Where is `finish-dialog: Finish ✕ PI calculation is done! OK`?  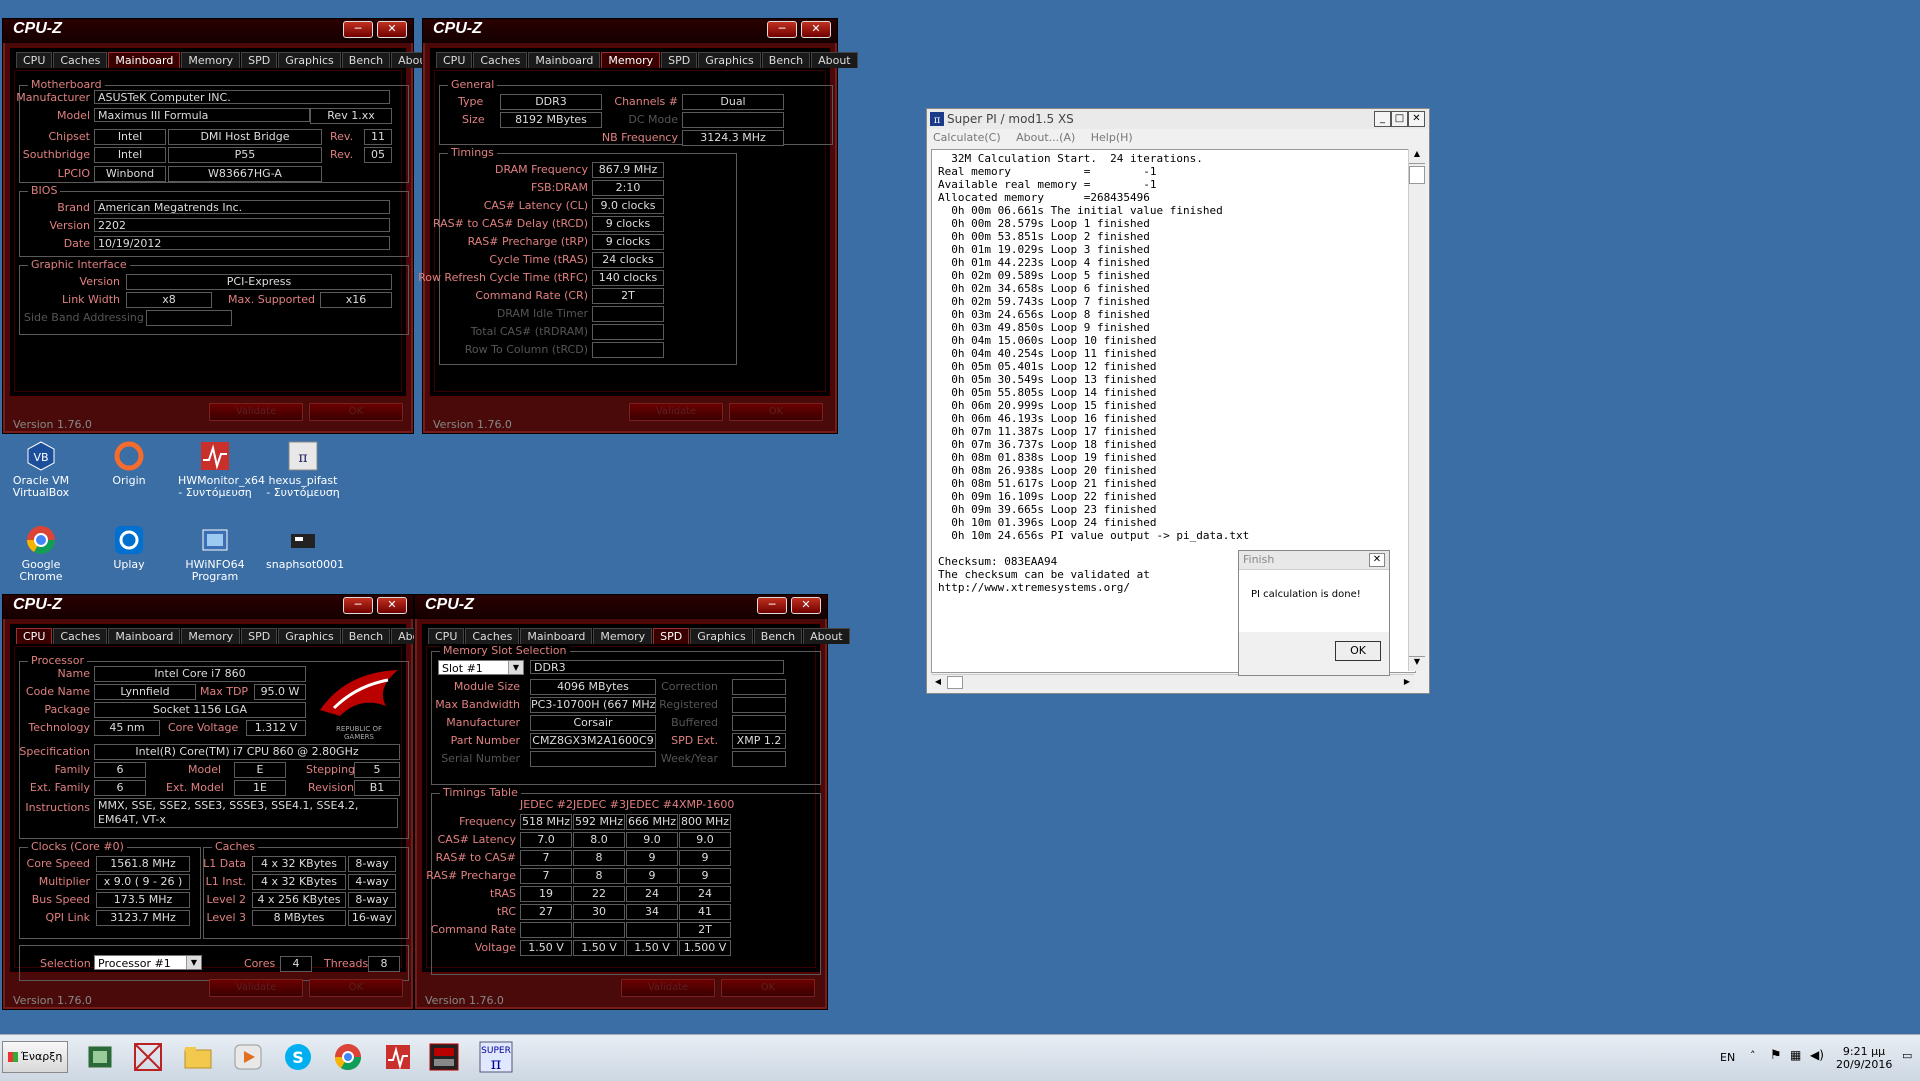
finish-dialog: Finish ✕ PI calculation is done! OK is located at coordinates (1314, 613).